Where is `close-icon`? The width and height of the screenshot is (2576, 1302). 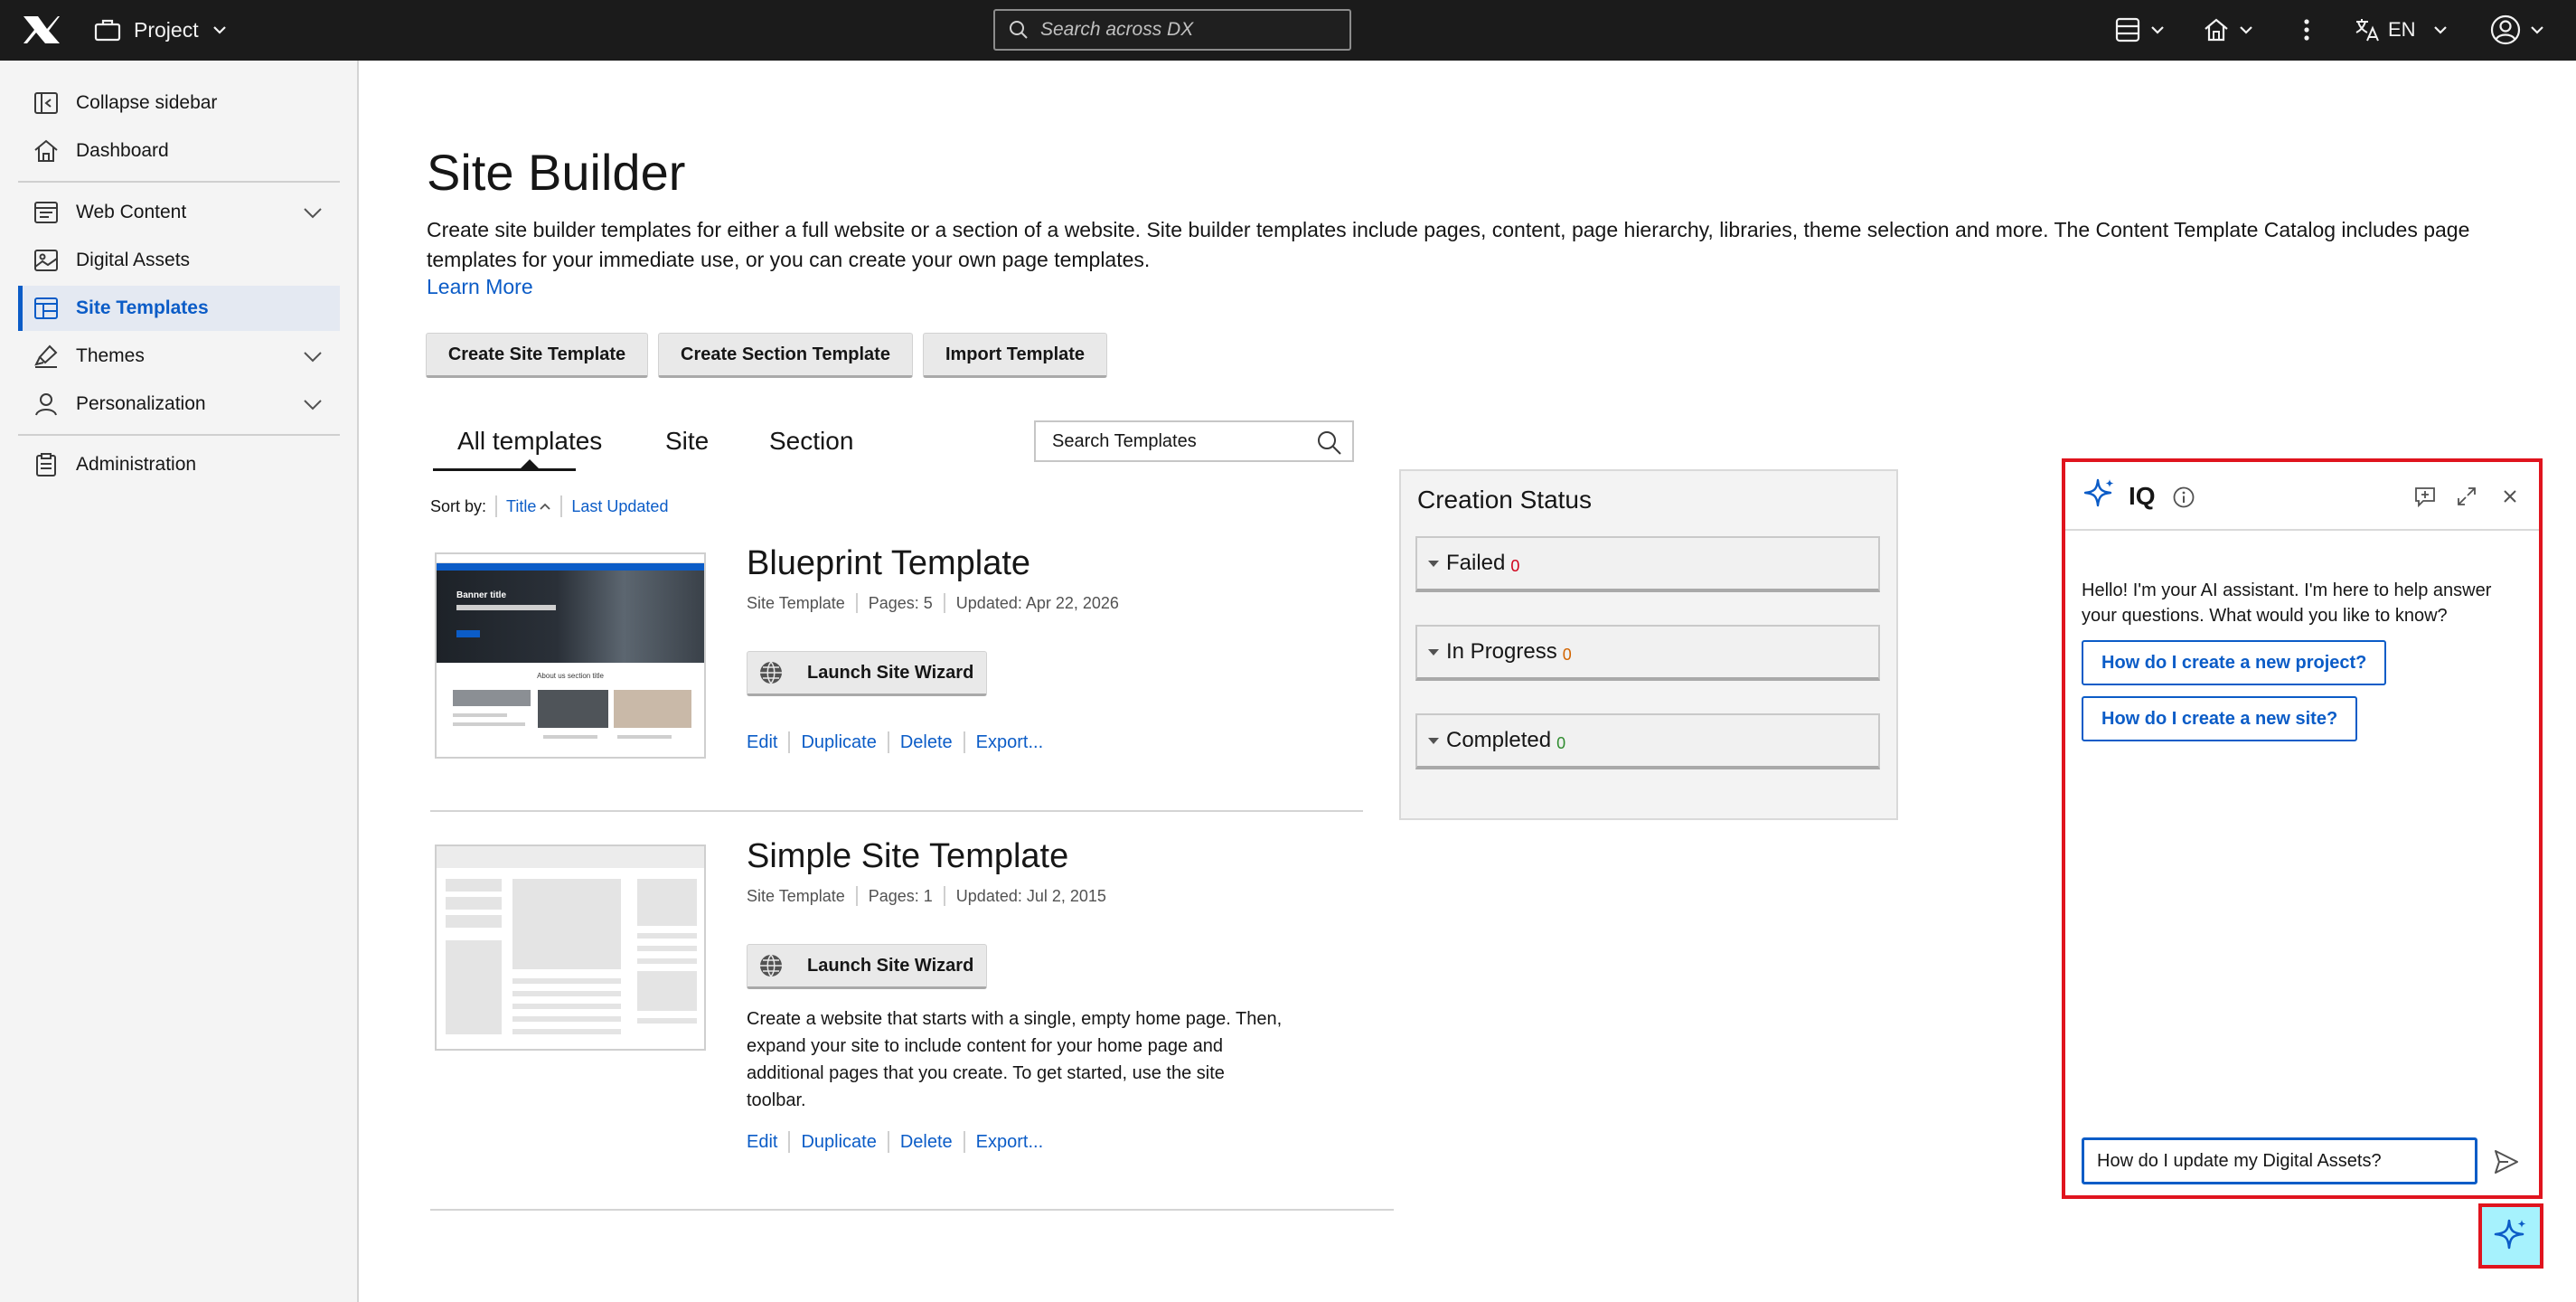
close-icon is located at coordinates (2510, 497).